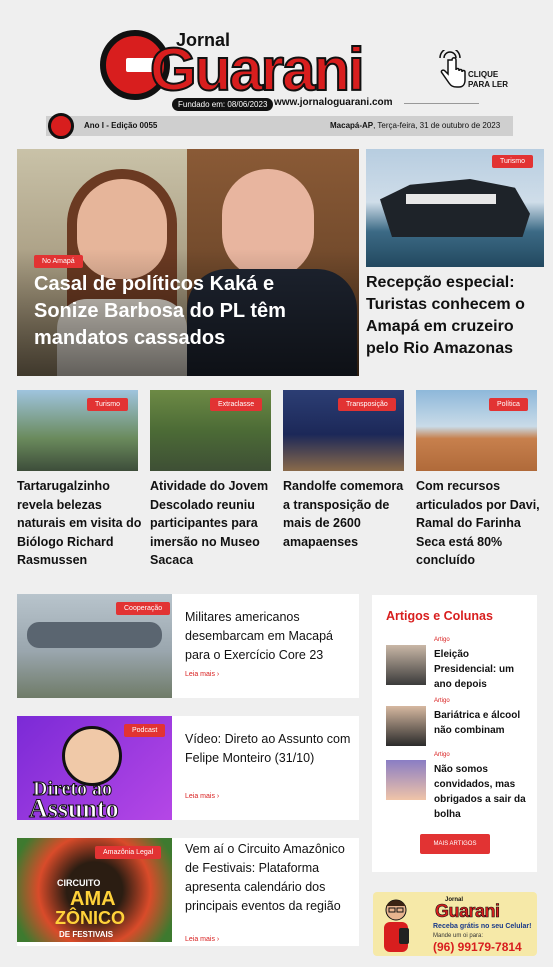  Describe the element at coordinates (79, 883) in the screenshot. I see `festival-logo-line1: CIRCUITO` at that location.